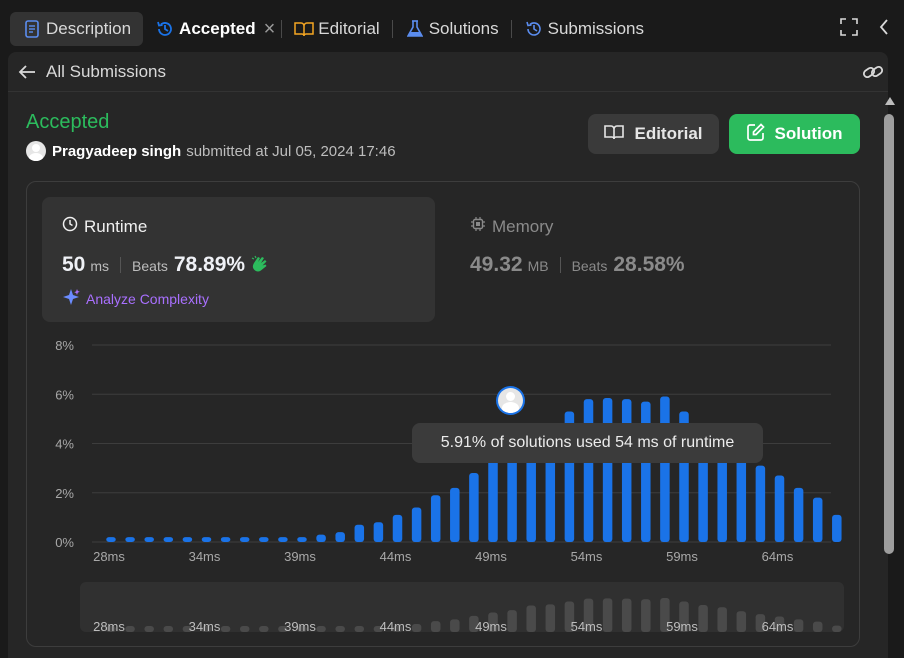 This screenshot has width=904, height=658. I want to click on x-tick-label: 28ms, so click(109, 556).